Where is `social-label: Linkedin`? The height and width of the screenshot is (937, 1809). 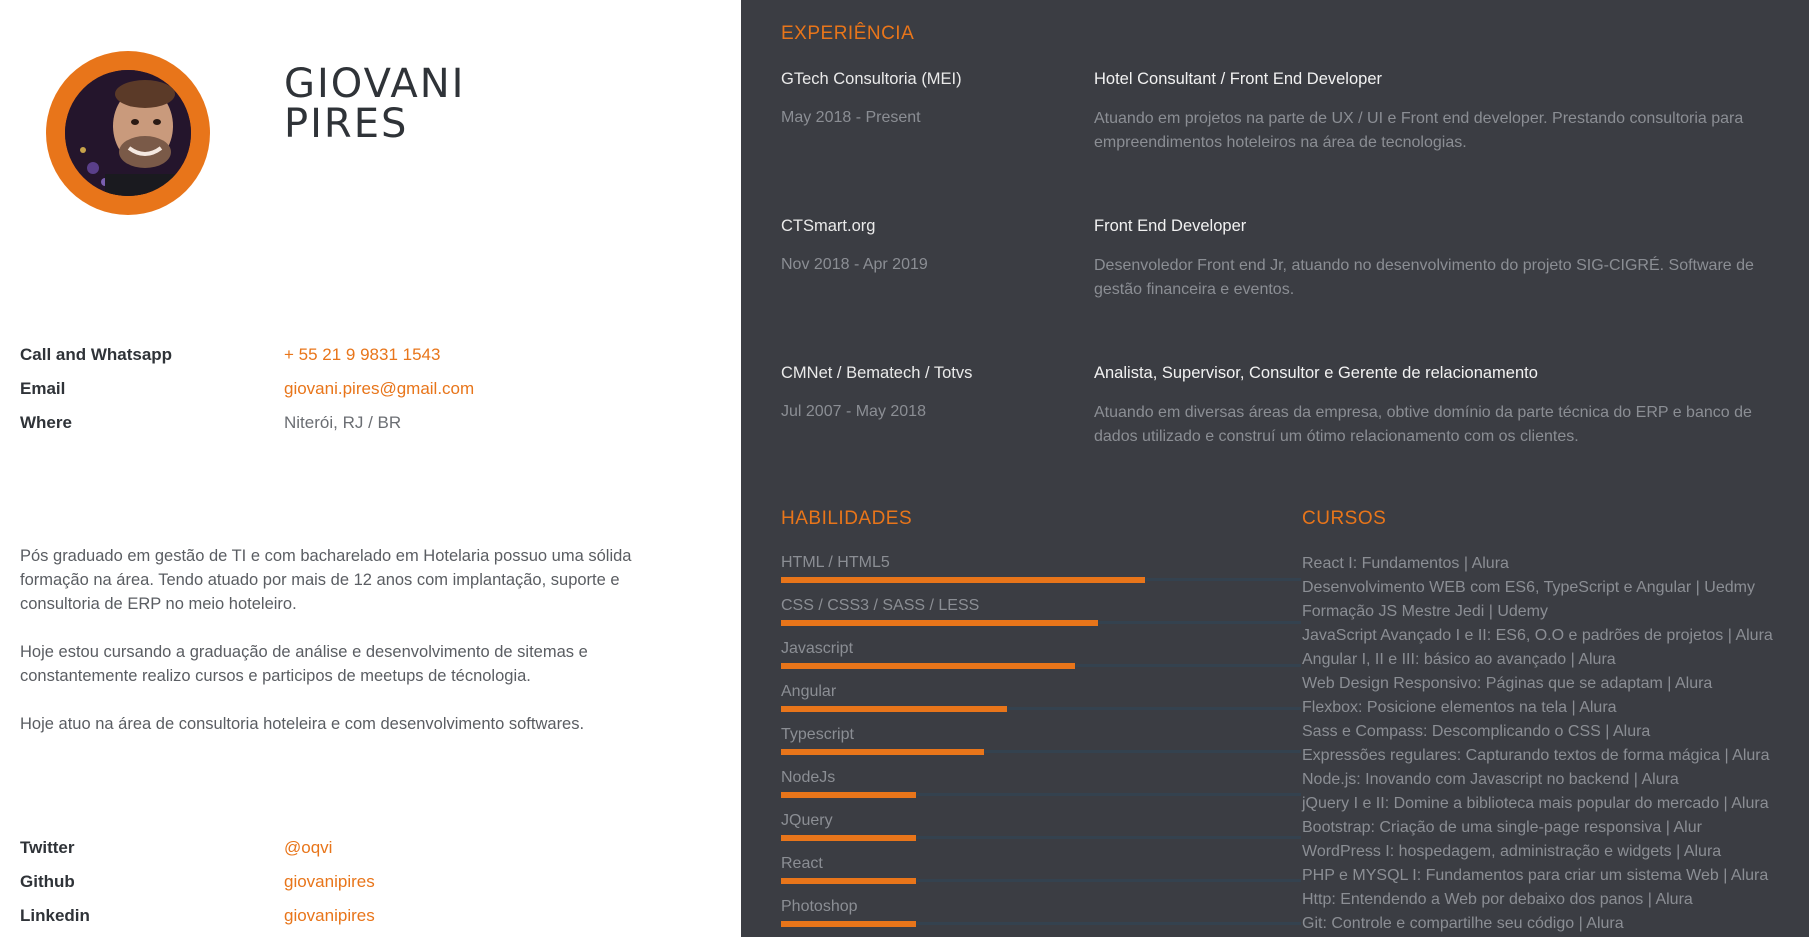 social-label: Linkedin is located at coordinates (55, 915).